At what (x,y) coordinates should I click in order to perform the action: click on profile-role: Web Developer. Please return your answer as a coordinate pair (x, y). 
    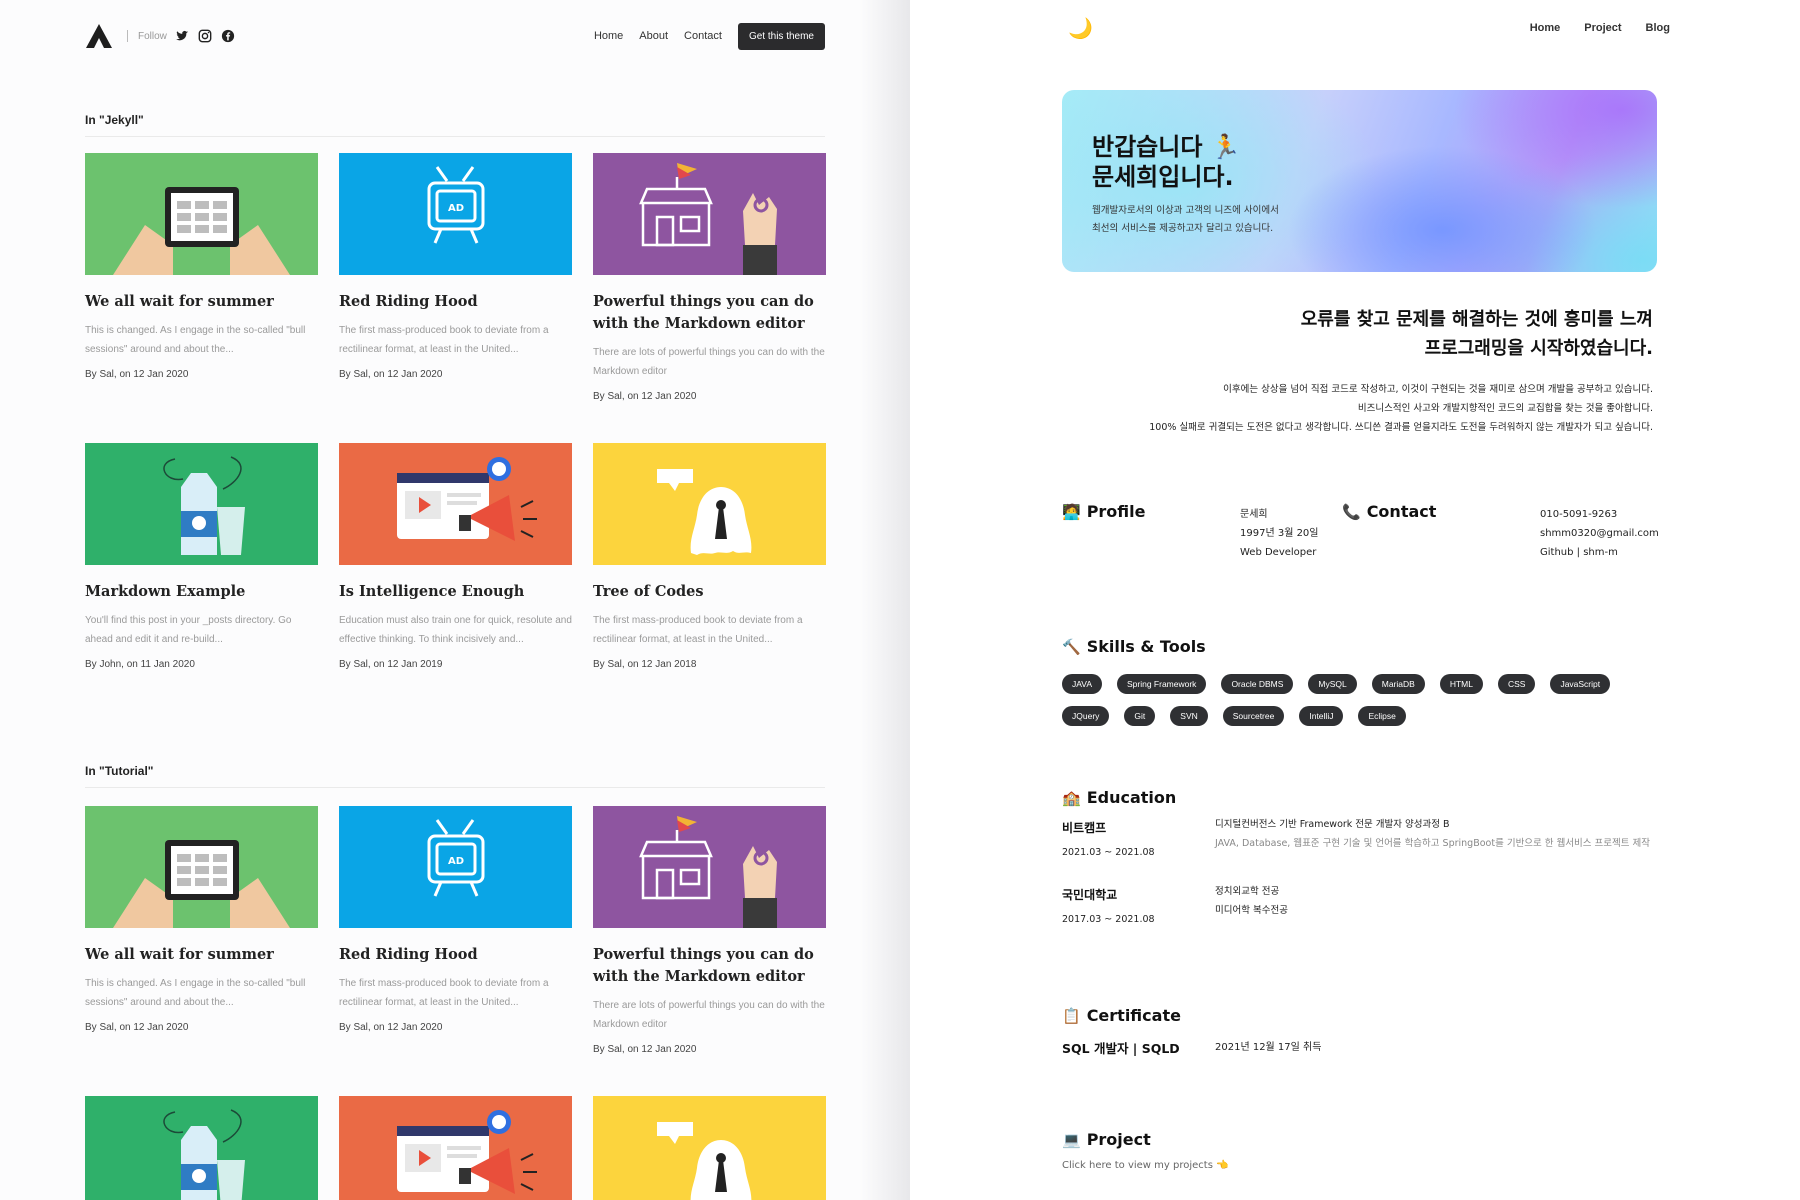
    Looking at the image, I should click on (1278, 552).